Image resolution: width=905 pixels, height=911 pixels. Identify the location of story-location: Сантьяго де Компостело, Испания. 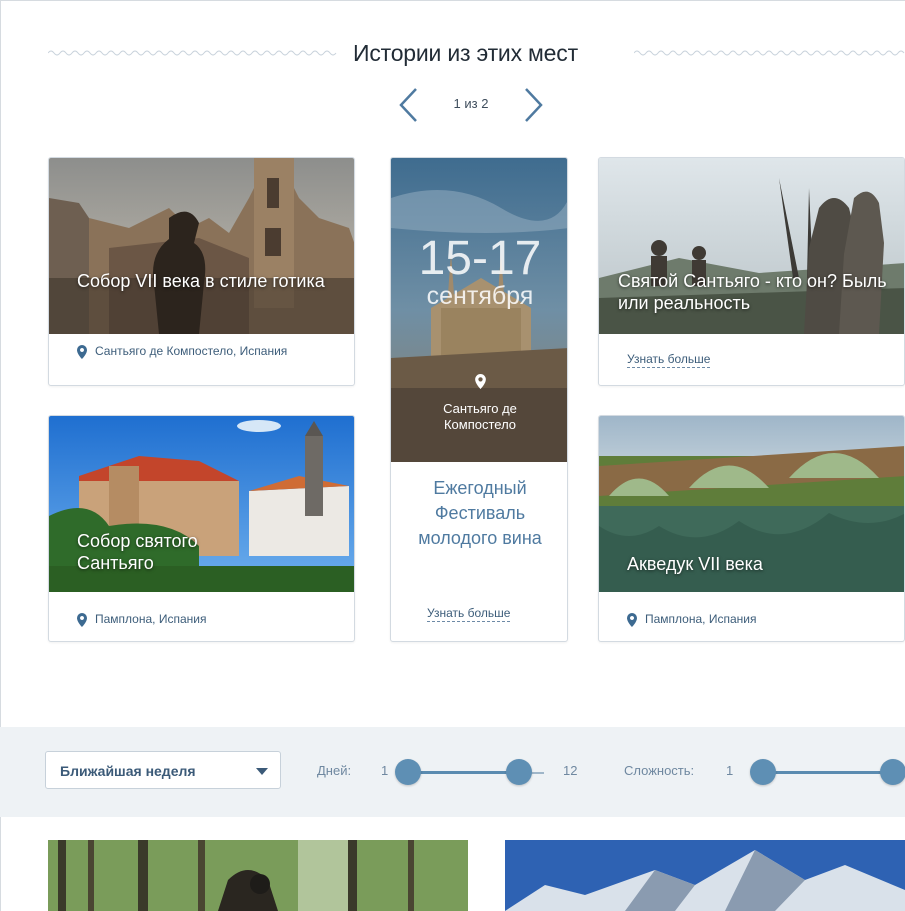
(202, 351).